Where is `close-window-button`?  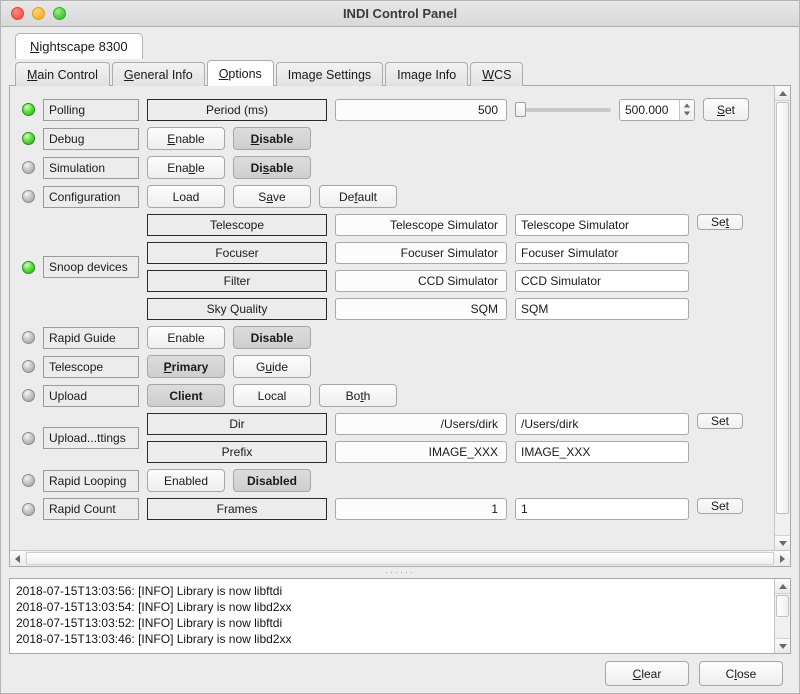
close-window-button is located at coordinates (17, 13).